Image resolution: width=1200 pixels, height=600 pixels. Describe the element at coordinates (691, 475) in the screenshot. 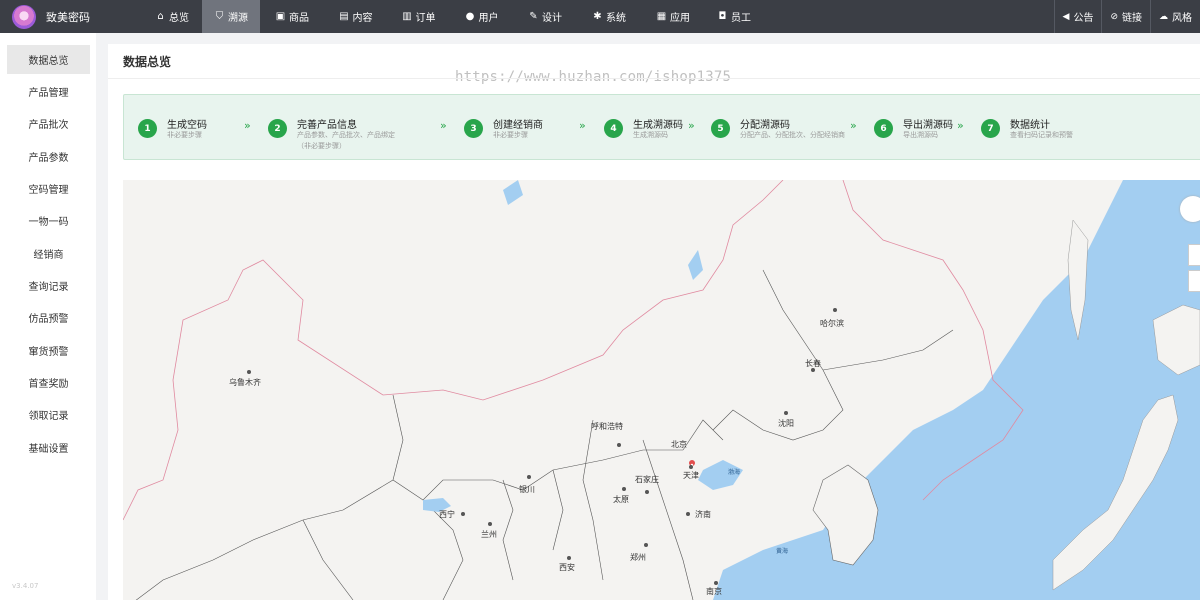

I see `city-tianjin: 天津` at that location.